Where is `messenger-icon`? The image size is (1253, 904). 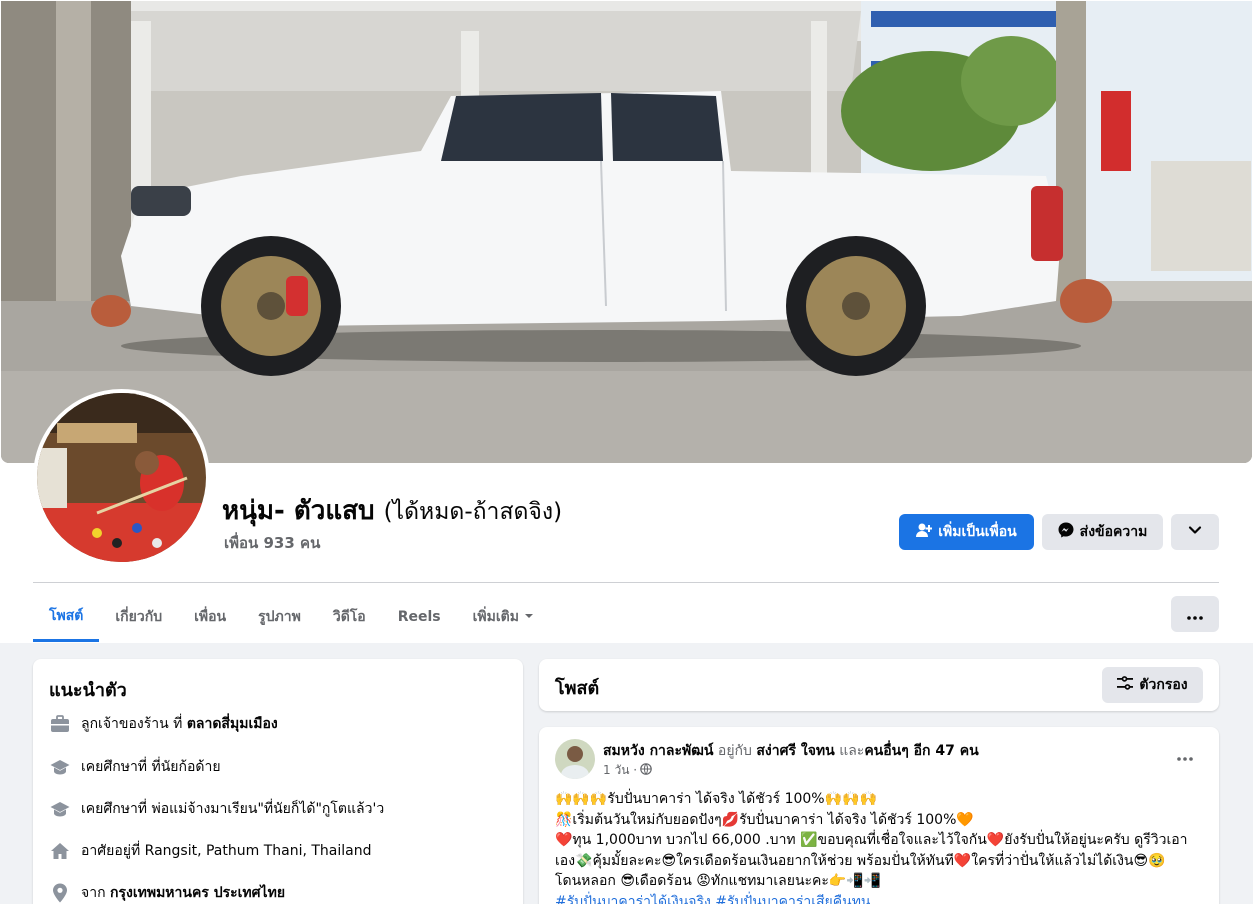 messenger-icon is located at coordinates (1066, 532).